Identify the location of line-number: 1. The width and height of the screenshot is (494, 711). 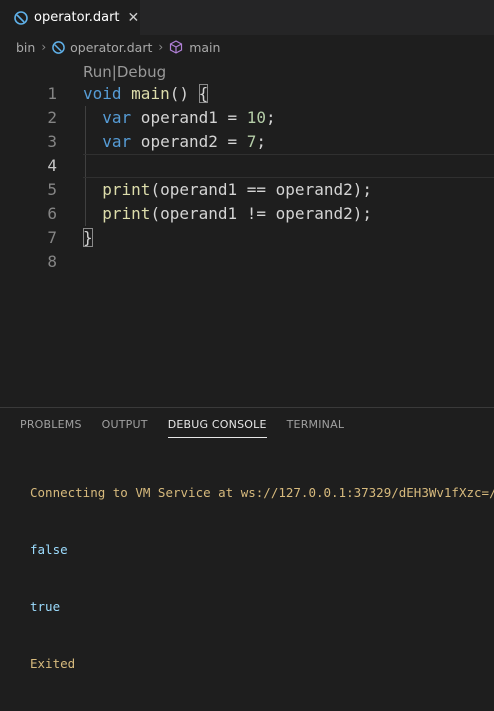
(52, 93).